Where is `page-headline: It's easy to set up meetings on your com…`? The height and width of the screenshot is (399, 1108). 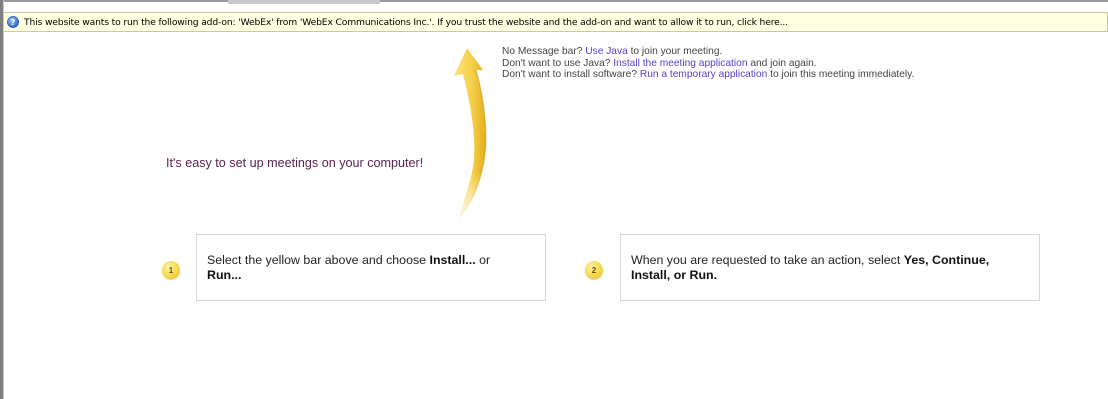
page-headline: It's easy to set up meetings on your com… is located at coordinates (295, 163).